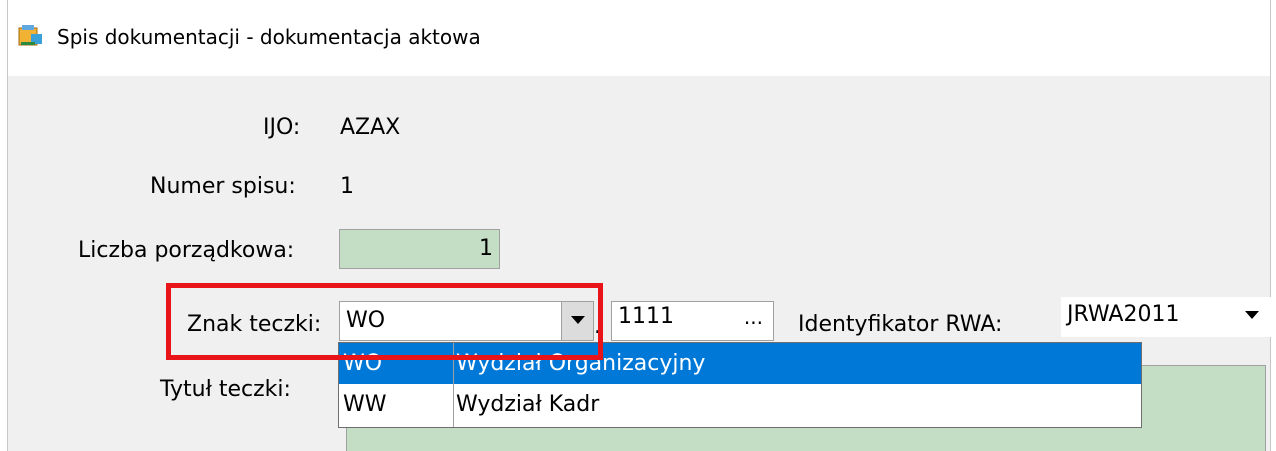 This screenshot has width=1276, height=451. Describe the element at coordinates (419, 249) in the screenshot. I see `liczba-porzadkowa-field: 1` at that location.